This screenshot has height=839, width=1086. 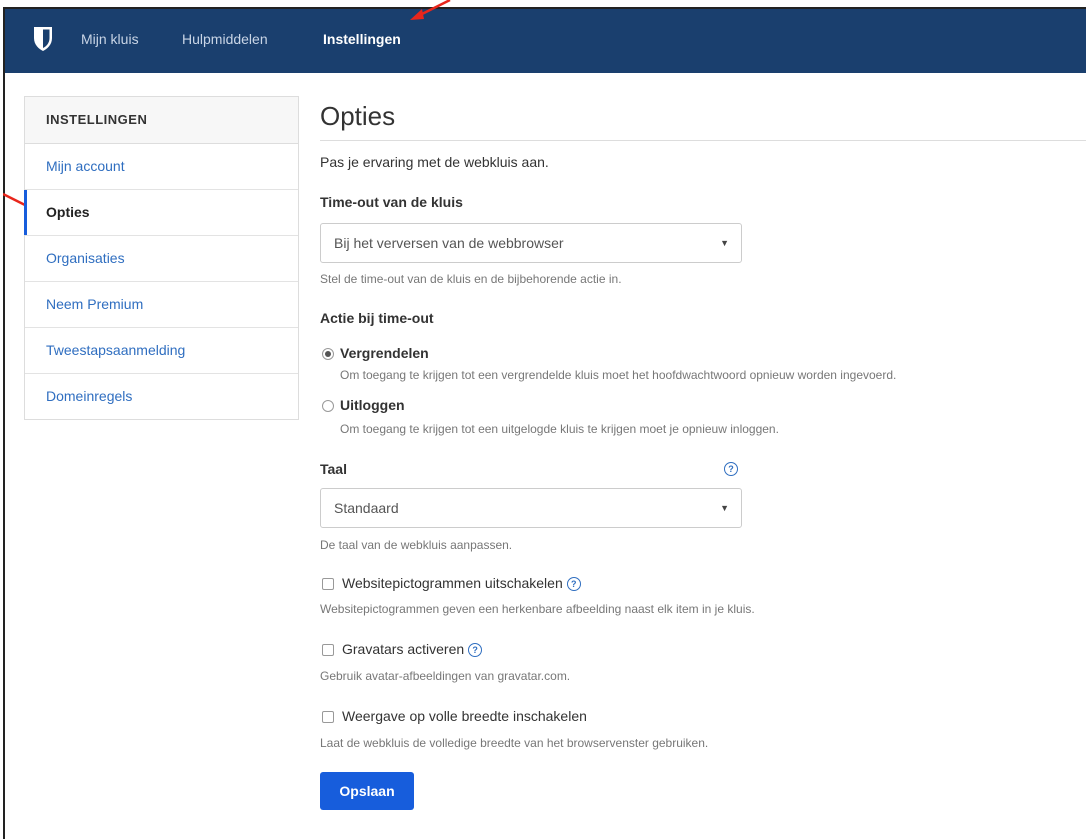 What do you see at coordinates (372, 405) in the screenshot?
I see `radio-uitloggen-label: Uitloggen` at bounding box center [372, 405].